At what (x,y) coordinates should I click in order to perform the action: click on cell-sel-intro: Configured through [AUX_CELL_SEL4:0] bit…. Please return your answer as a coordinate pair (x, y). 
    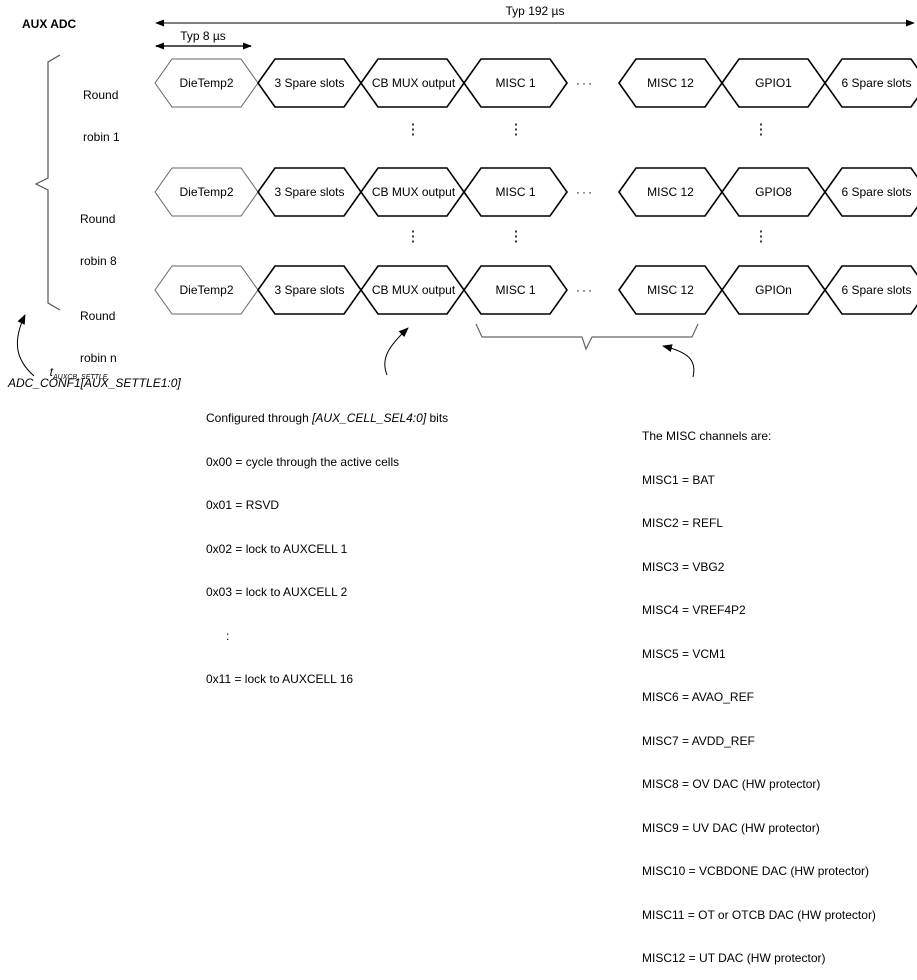
    Looking at the image, I should click on (327, 418).